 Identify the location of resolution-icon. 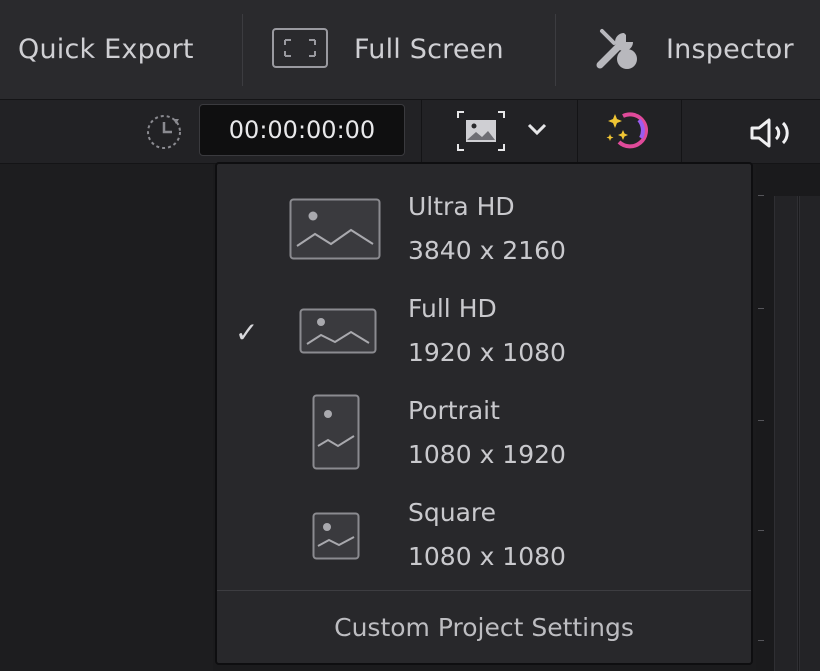
(481, 133).